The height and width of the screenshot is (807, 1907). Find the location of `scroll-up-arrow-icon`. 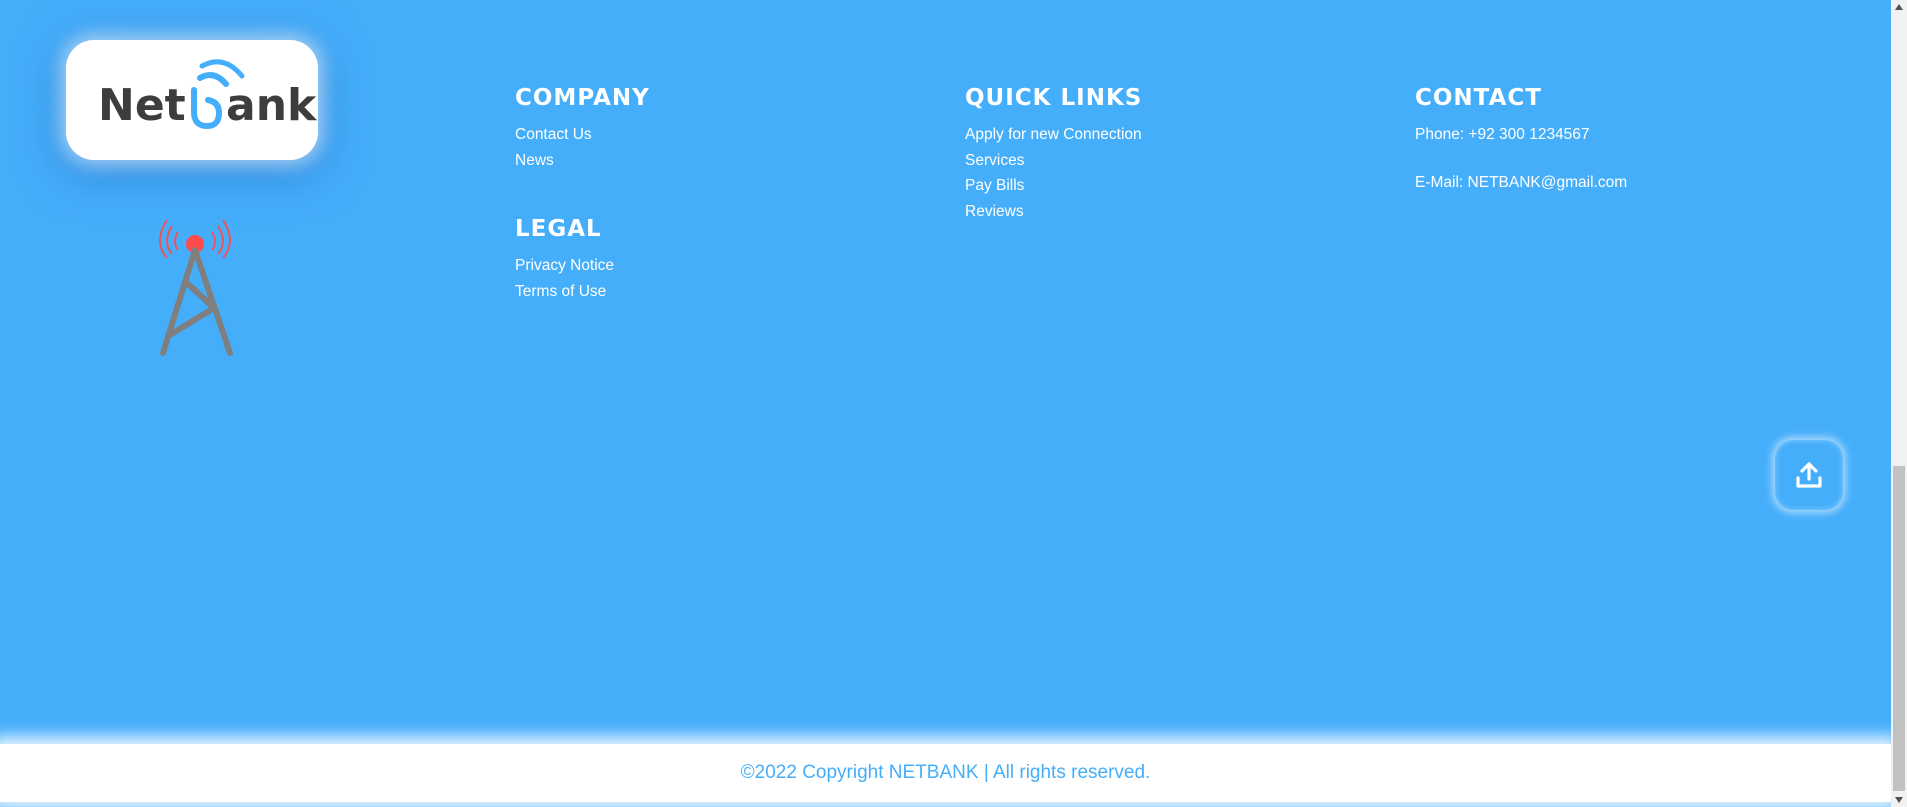

scroll-up-arrow-icon is located at coordinates (1899, 7).